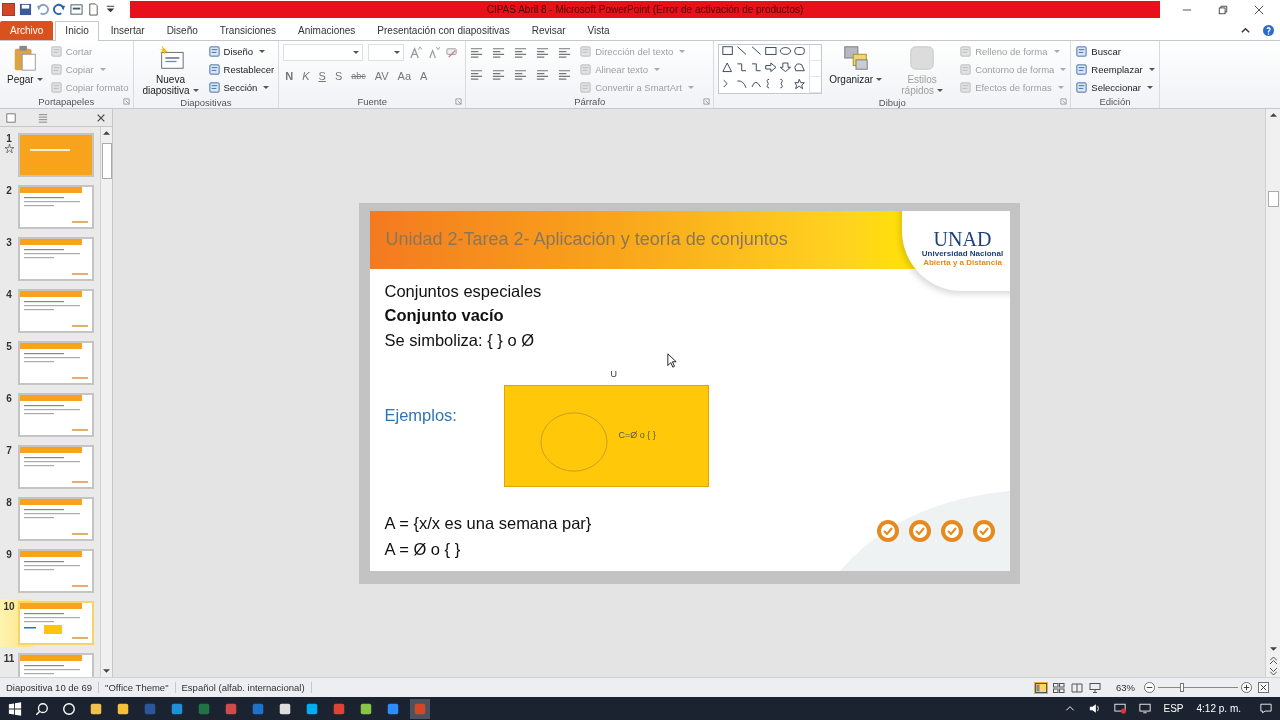  What do you see at coordinates (66, 101) in the screenshot?
I see `group-label: Portapapeles` at bounding box center [66, 101].